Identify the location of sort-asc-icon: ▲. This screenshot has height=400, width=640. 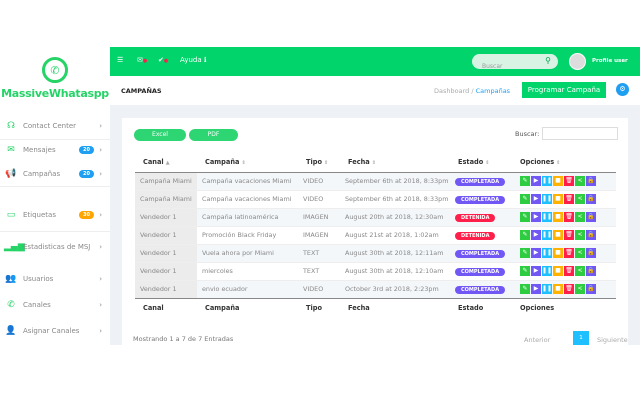
(168, 163).